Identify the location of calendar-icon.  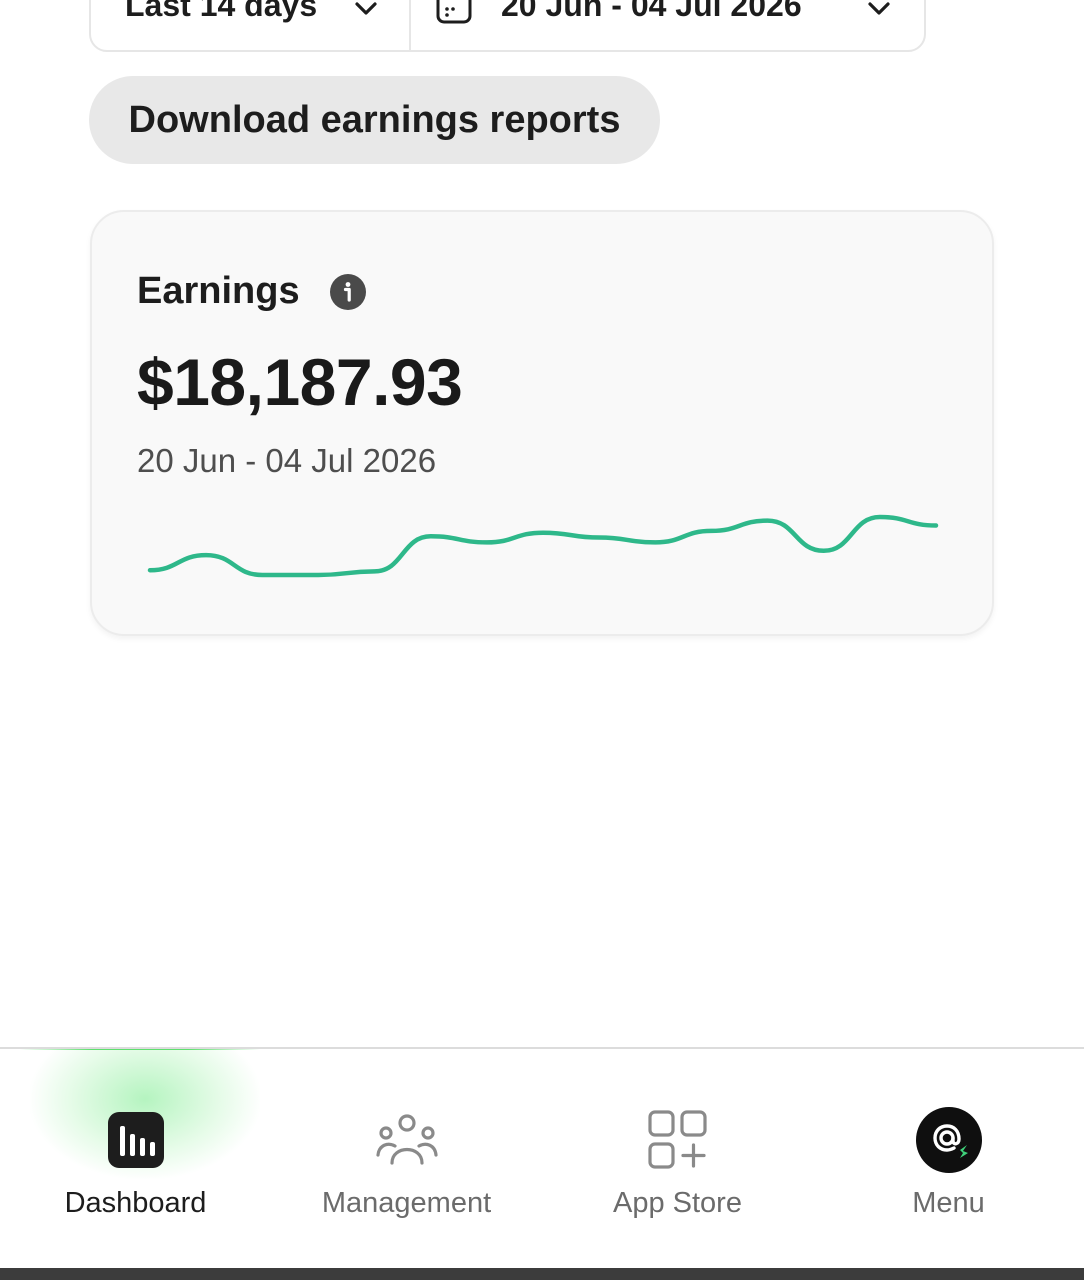
(454, 12).